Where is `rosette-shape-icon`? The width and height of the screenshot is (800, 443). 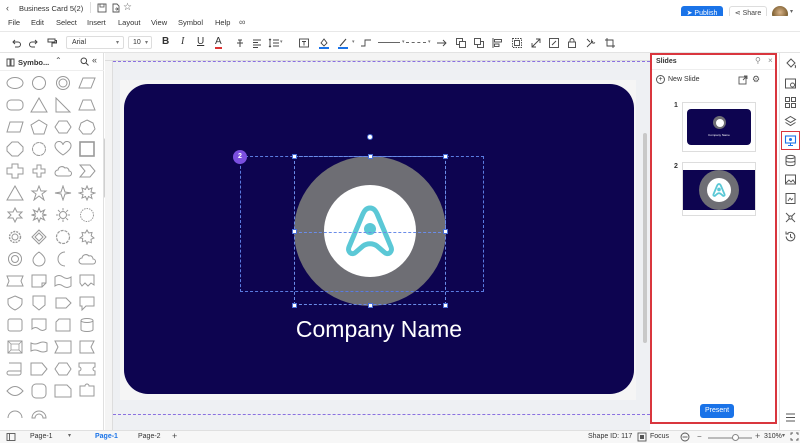
rosette-shape-icon is located at coordinates (87, 237).